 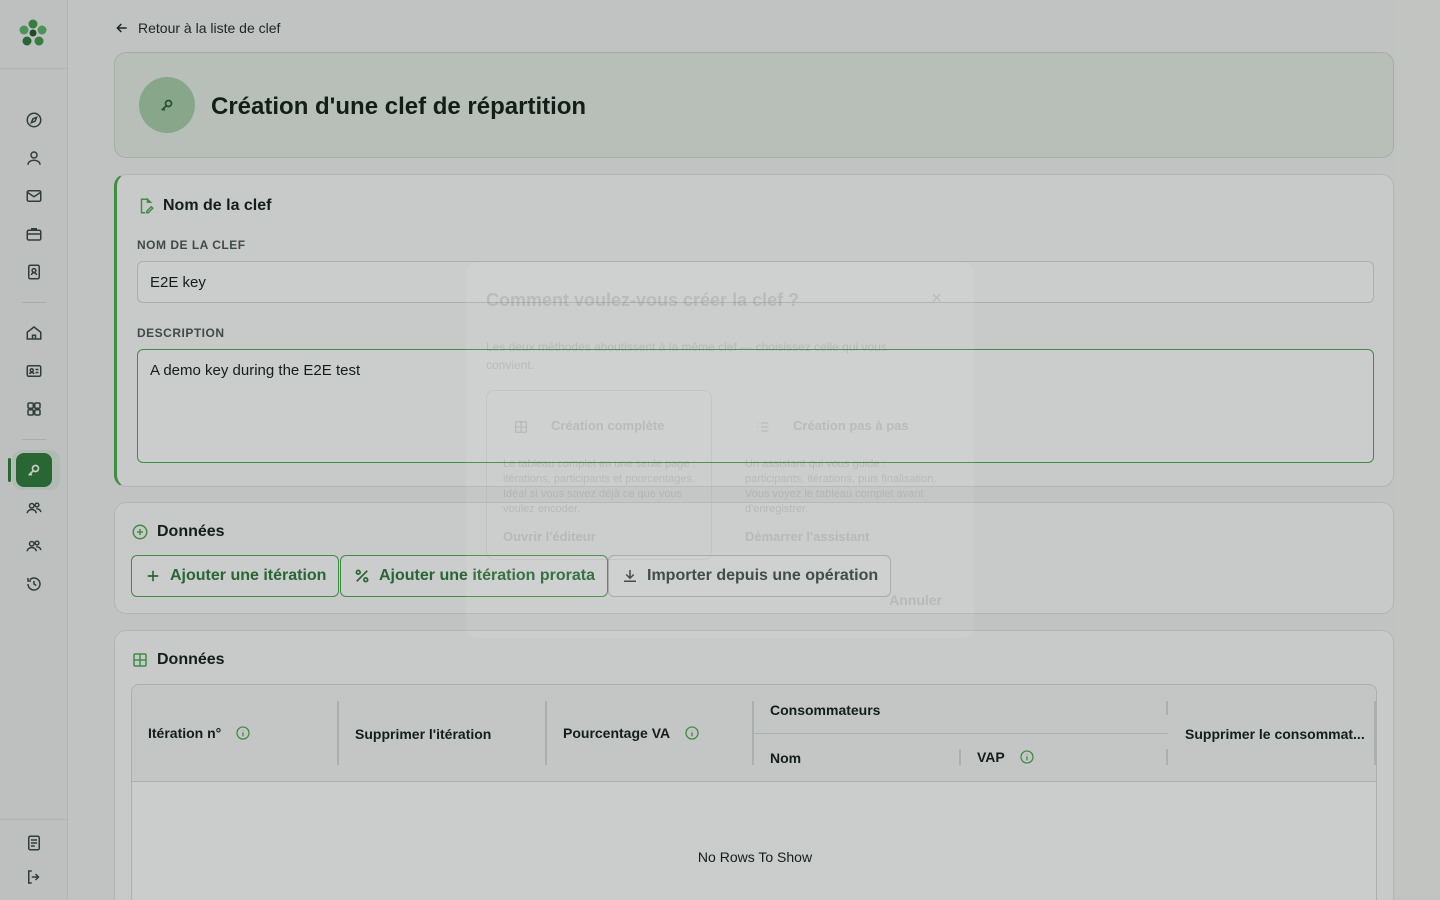 I want to click on cancel-button: Annuler, so click(x=915, y=600).